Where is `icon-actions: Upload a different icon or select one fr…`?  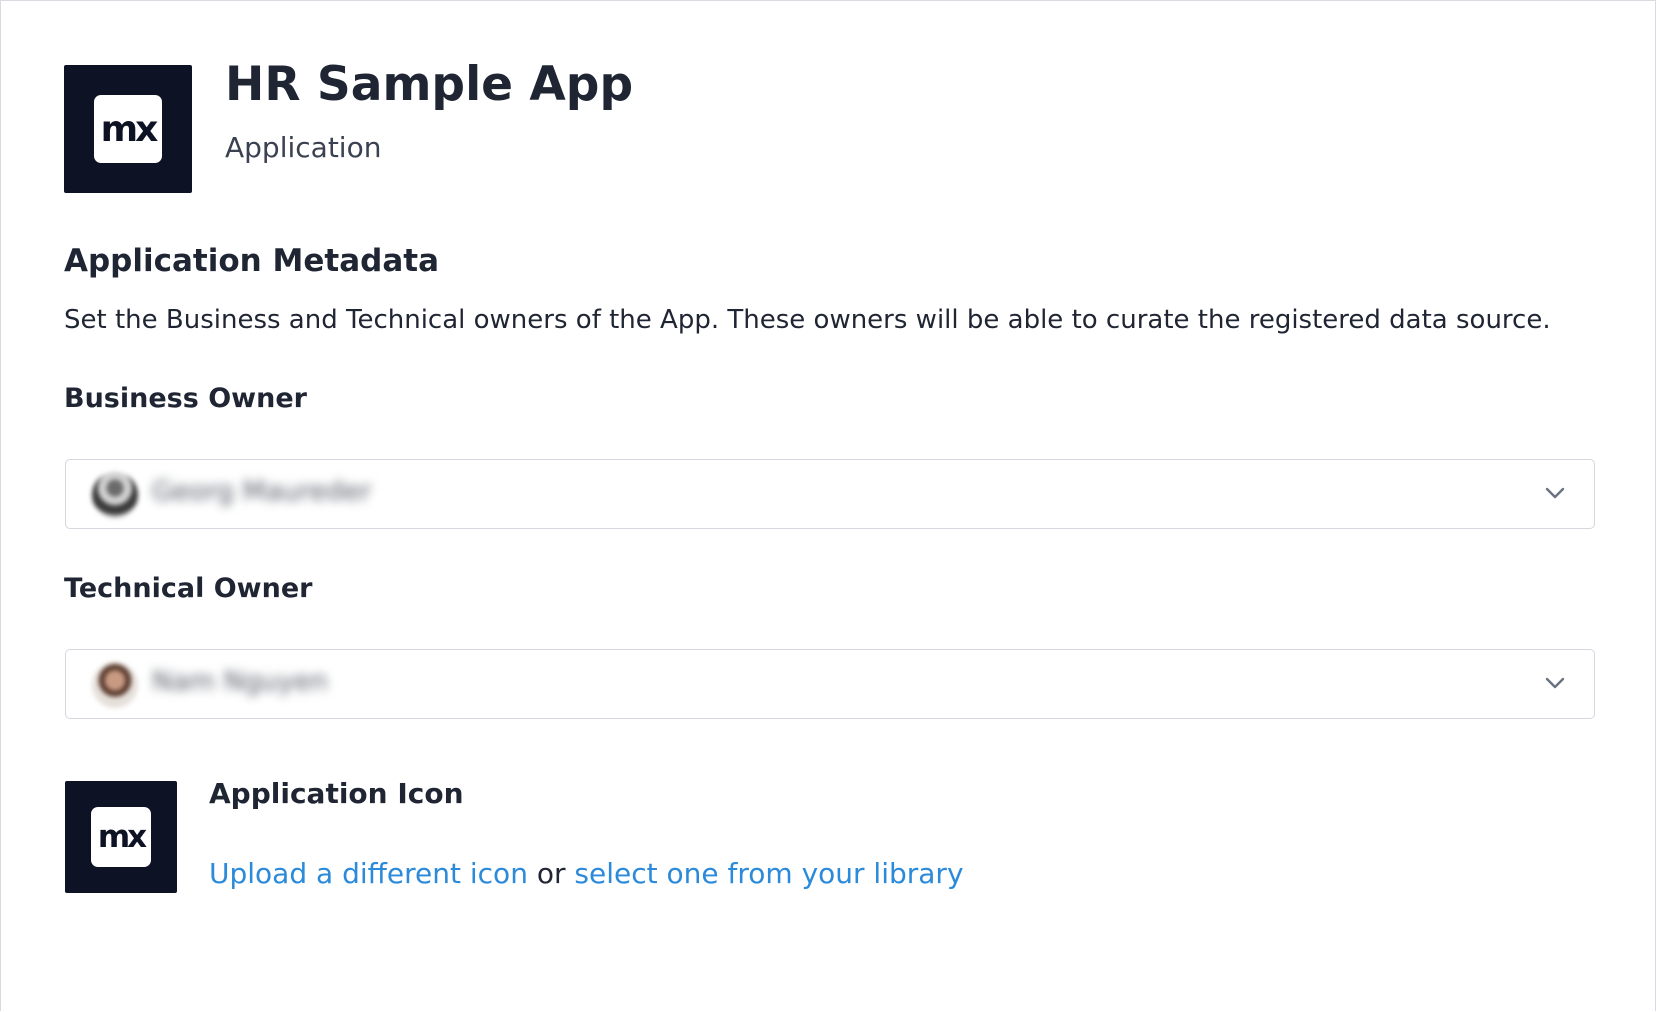
icon-actions: Upload a different icon or select one fr… is located at coordinates (586, 873).